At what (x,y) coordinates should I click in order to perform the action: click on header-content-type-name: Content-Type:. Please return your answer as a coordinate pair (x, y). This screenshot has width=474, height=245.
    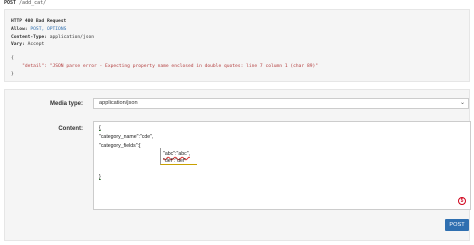
    Looking at the image, I should click on (29, 37).